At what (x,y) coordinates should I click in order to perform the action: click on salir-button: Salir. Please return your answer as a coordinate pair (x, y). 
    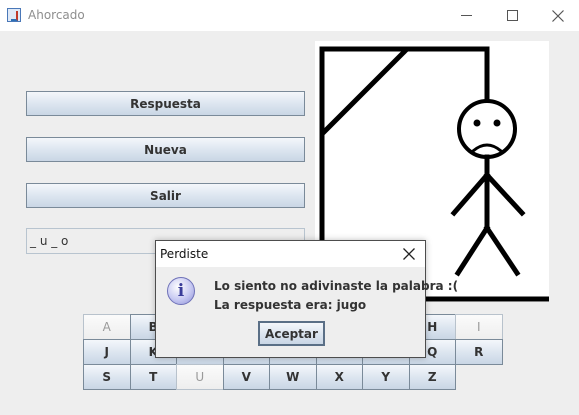
    Looking at the image, I should click on (165, 195).